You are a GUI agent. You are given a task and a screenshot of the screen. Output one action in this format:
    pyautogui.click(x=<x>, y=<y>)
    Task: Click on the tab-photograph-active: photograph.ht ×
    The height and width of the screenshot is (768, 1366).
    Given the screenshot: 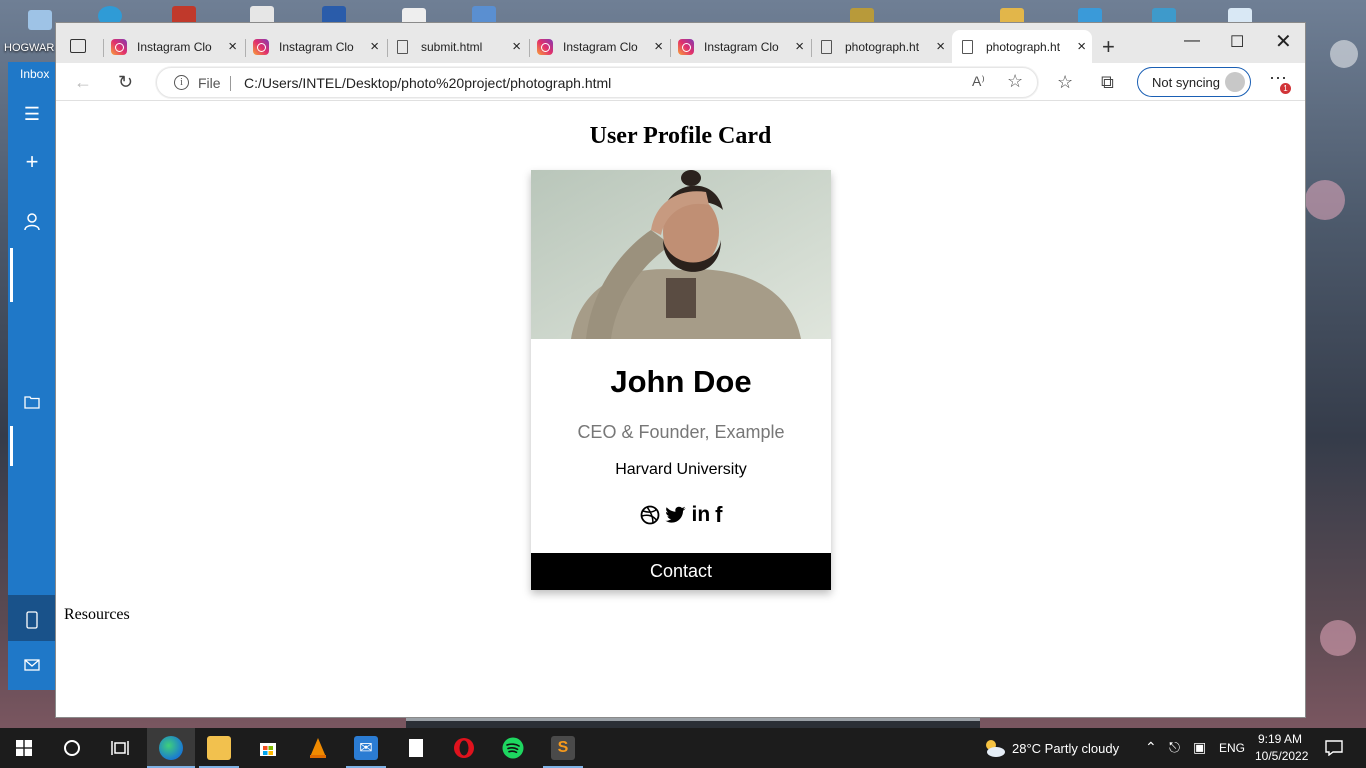 What is the action you would take?
    pyautogui.click(x=1022, y=46)
    